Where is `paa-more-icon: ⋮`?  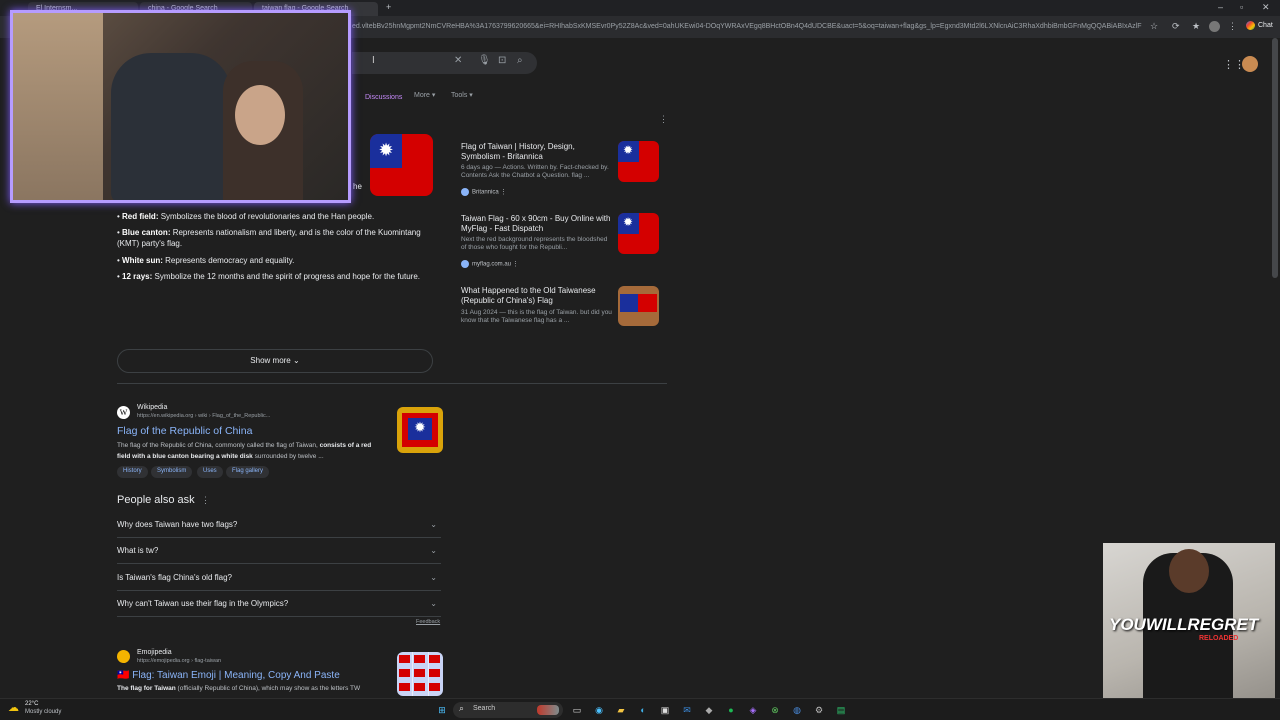
paa-more-icon: ⋮ is located at coordinates (205, 500).